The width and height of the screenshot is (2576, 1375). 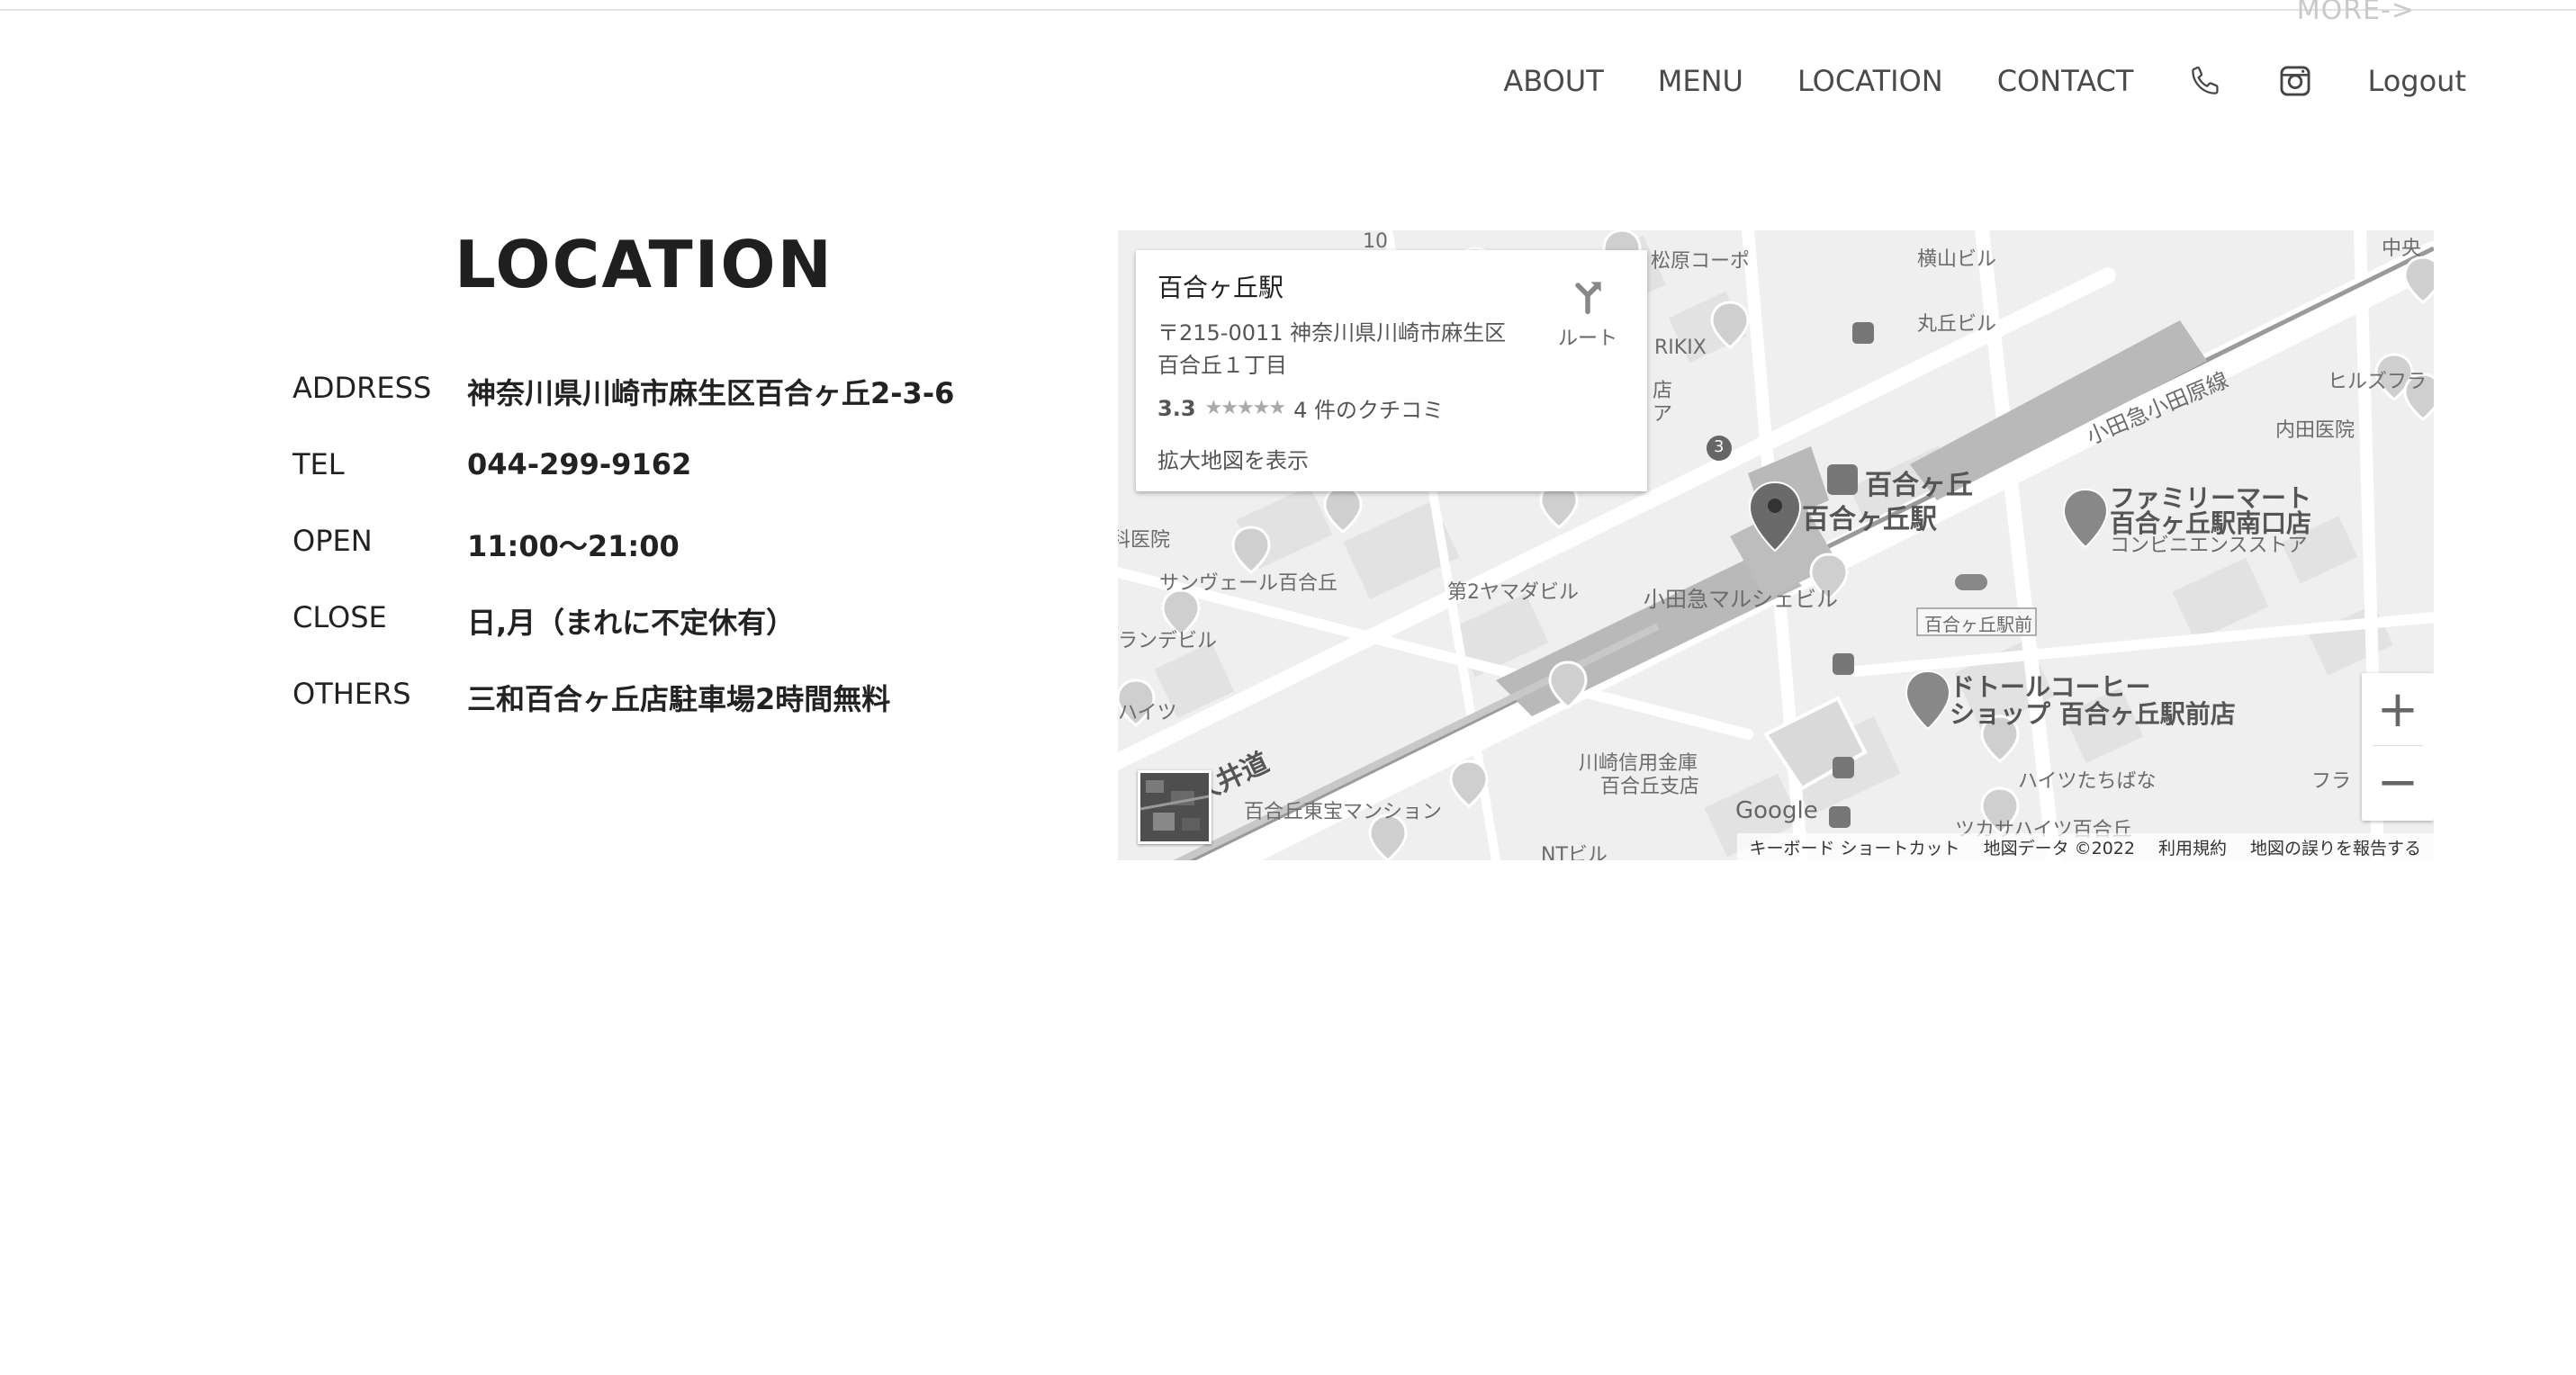 I want to click on satellite-thumbnail, so click(x=1174, y=807).